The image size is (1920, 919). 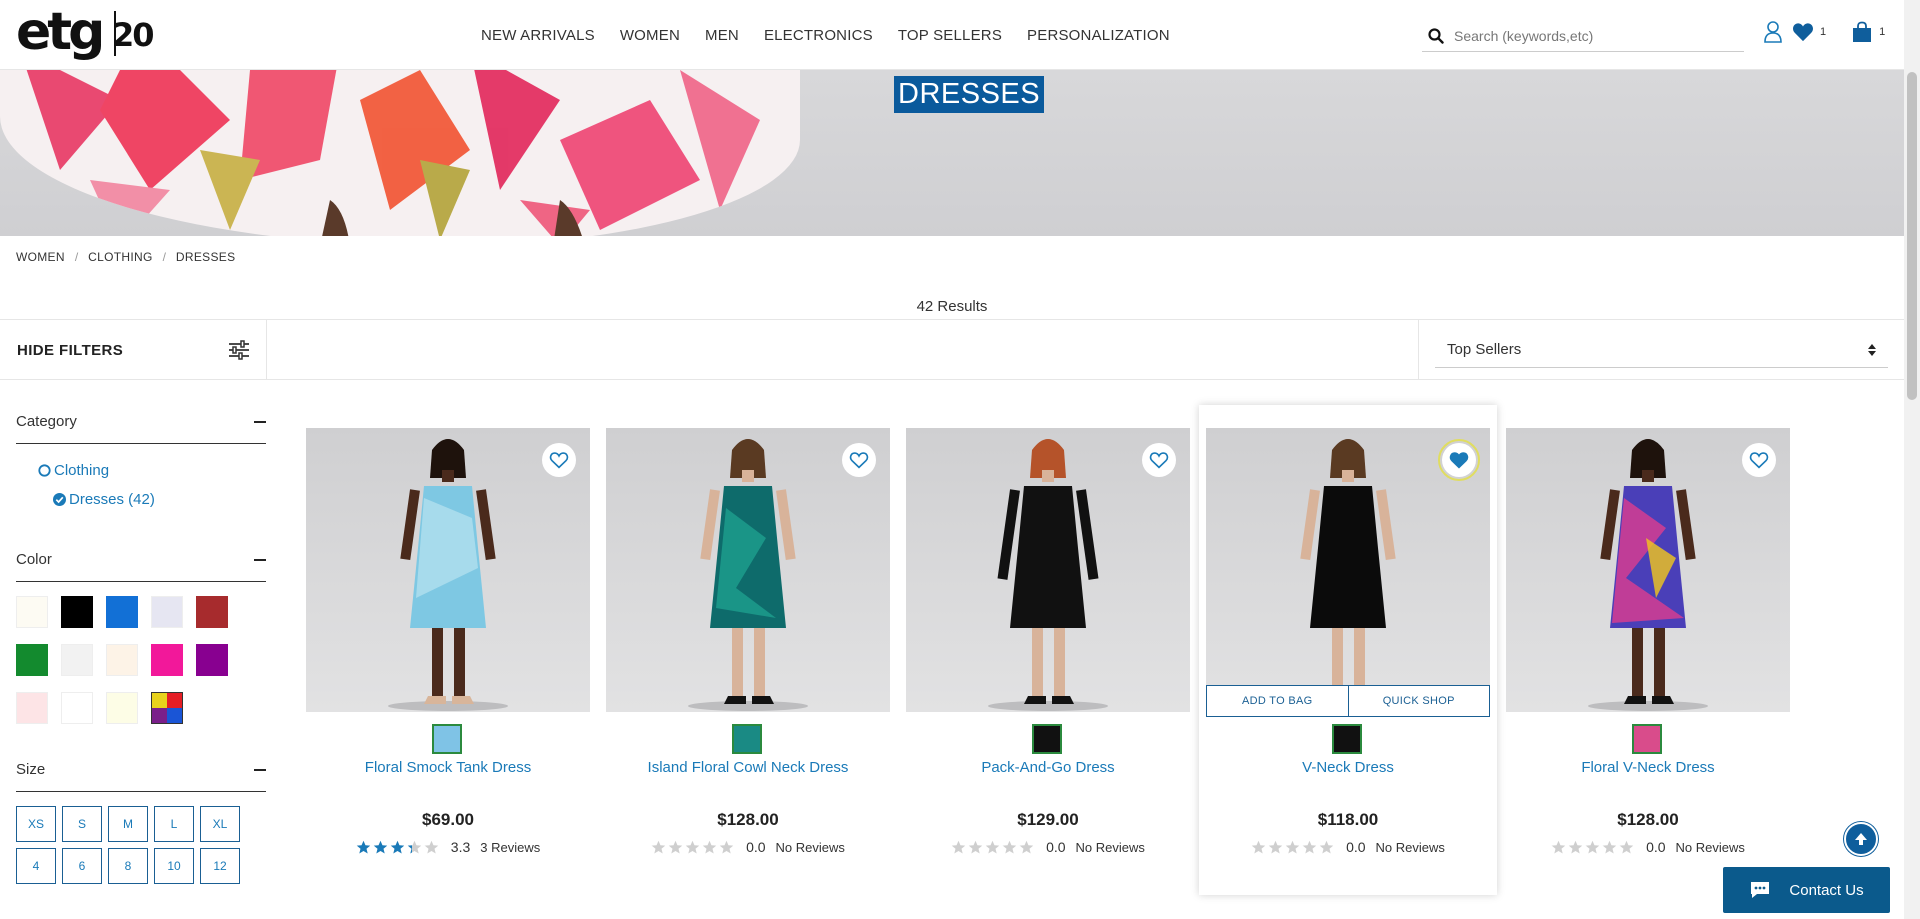 I want to click on breadcrumb-clothing: CLOTHING, so click(x=120, y=257).